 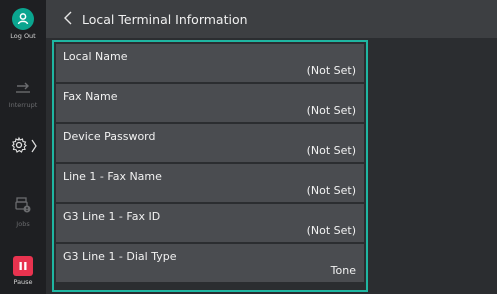 I want to click on interrupt-icon, so click(x=23, y=89).